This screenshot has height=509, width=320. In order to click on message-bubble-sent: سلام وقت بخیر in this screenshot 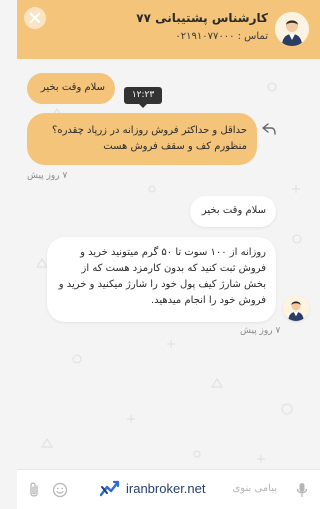, I will do `click(71, 88)`.